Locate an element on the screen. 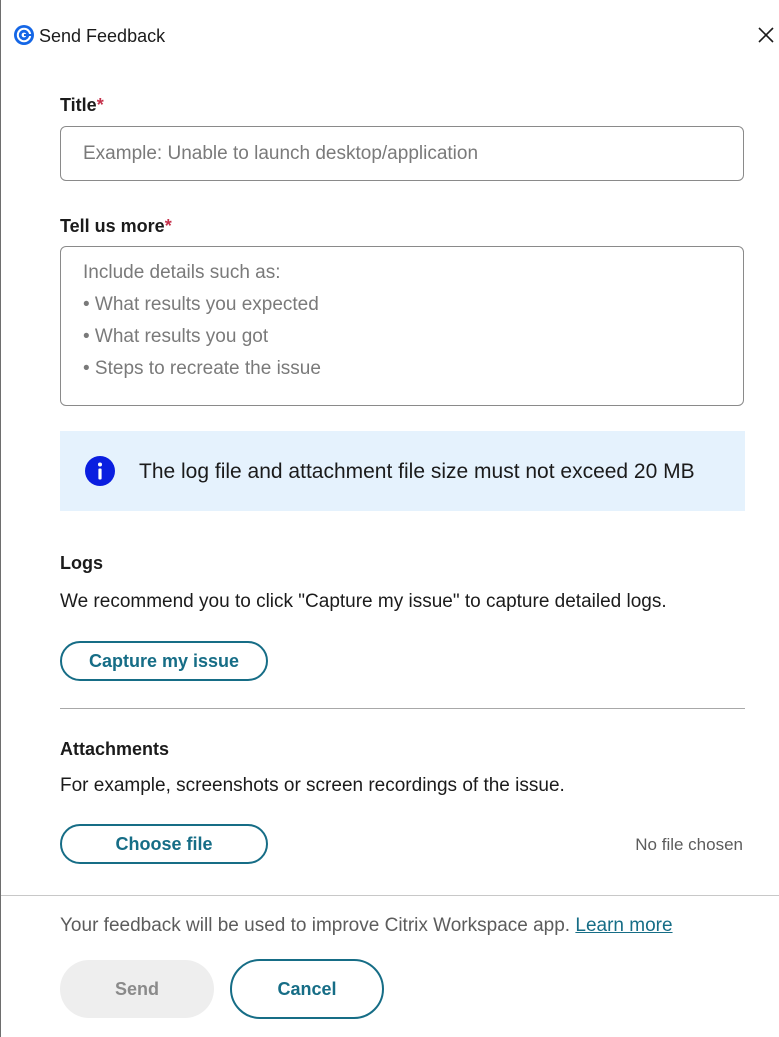 The height and width of the screenshot is (1037, 779). capture-my-issue-button: Capture my issue is located at coordinates (164, 661).